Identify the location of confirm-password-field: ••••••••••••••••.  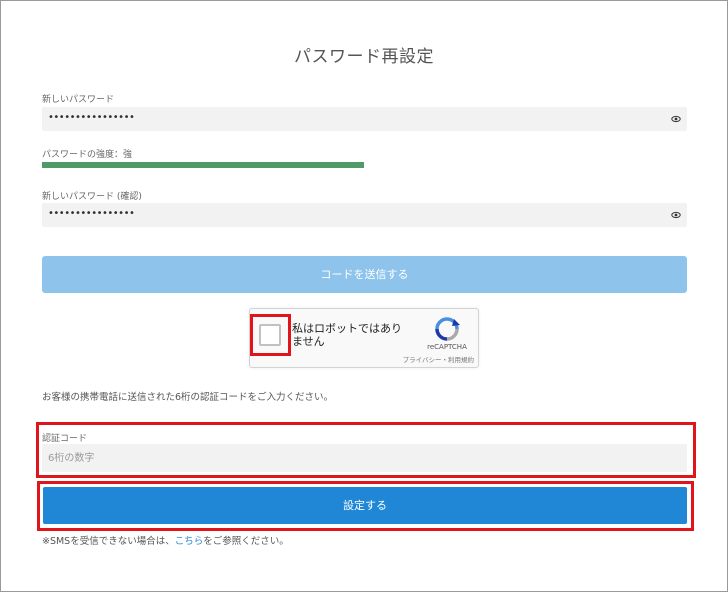
(364, 215).